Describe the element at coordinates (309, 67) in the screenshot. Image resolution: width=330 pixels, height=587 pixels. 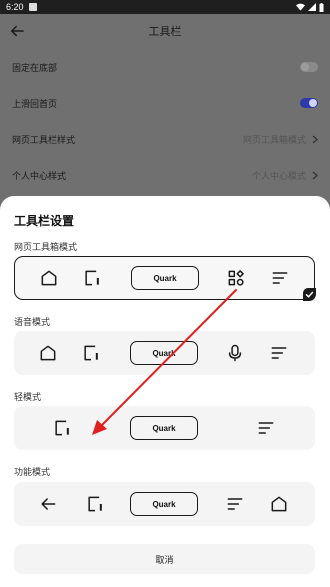
I see `fixed-bottom-toggle` at that location.